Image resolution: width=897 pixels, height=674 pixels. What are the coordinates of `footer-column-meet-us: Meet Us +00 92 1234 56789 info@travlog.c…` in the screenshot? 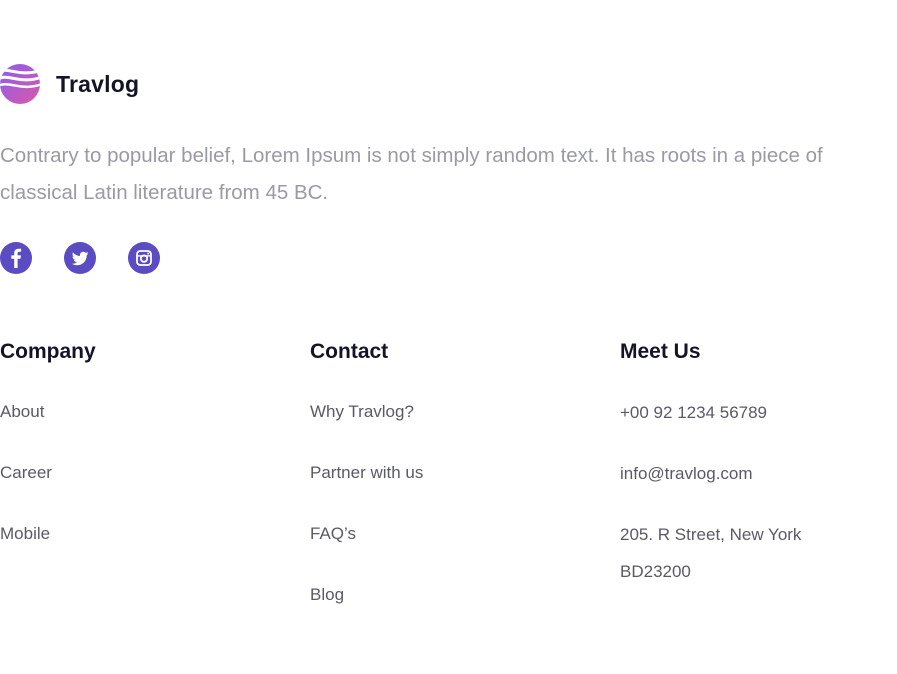 It's located at (710, 459).